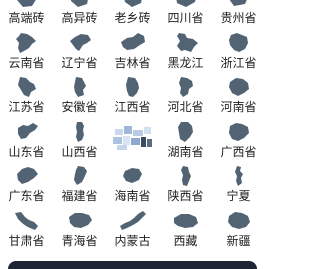 The height and width of the screenshot is (269, 320). I want to click on province-label: 内蒙古, so click(132, 241).